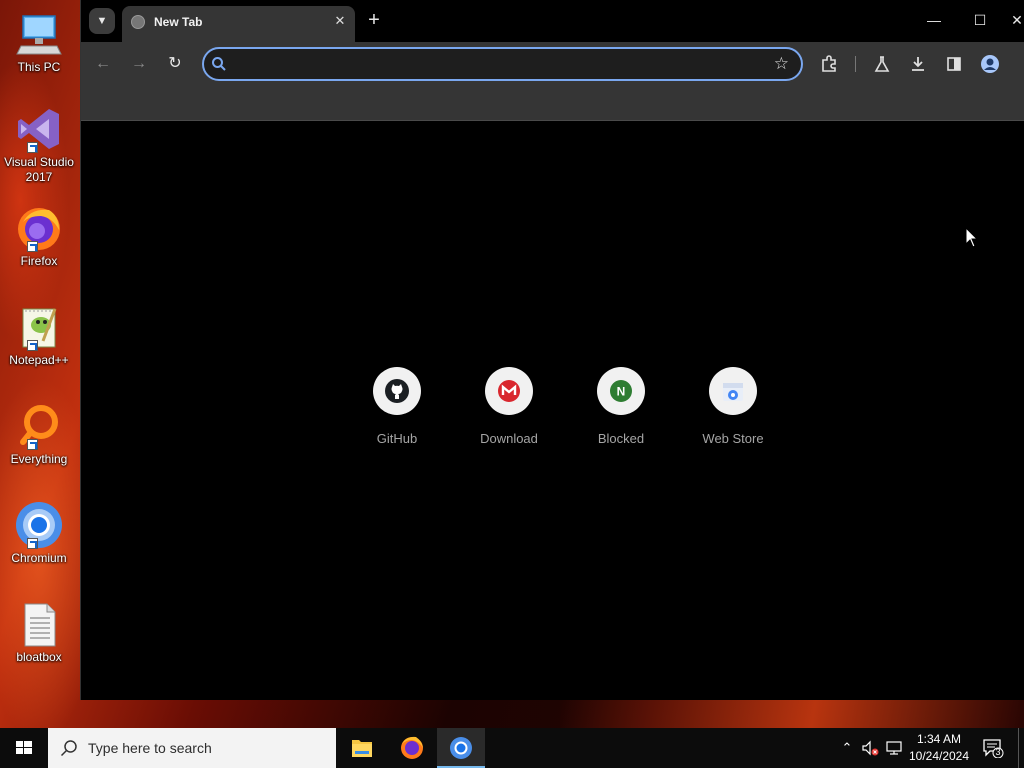 This screenshot has width=1024, height=768. I want to click on shortcut-tile-github: GitHub, so click(397, 406).